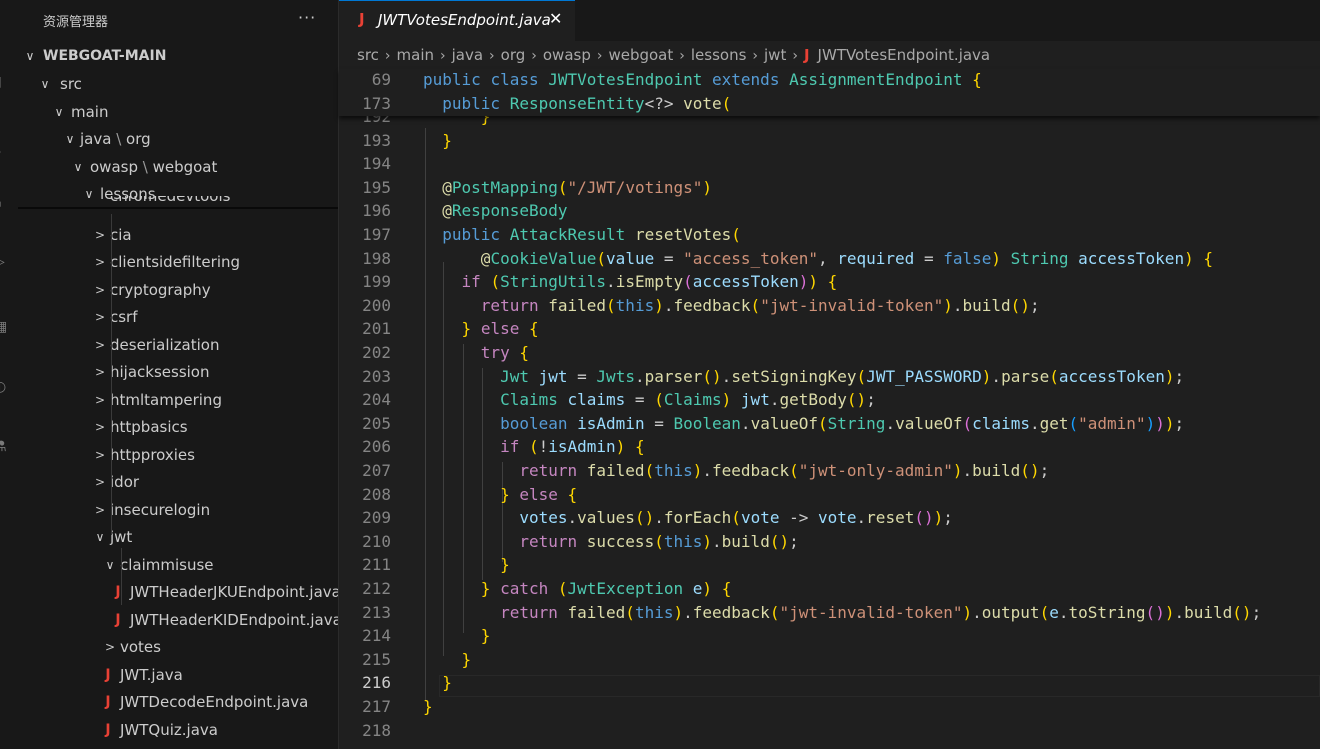 The width and height of the screenshot is (1320, 749). Describe the element at coordinates (719, 55) in the screenshot. I see `breadcrumb-item: lessons` at that location.